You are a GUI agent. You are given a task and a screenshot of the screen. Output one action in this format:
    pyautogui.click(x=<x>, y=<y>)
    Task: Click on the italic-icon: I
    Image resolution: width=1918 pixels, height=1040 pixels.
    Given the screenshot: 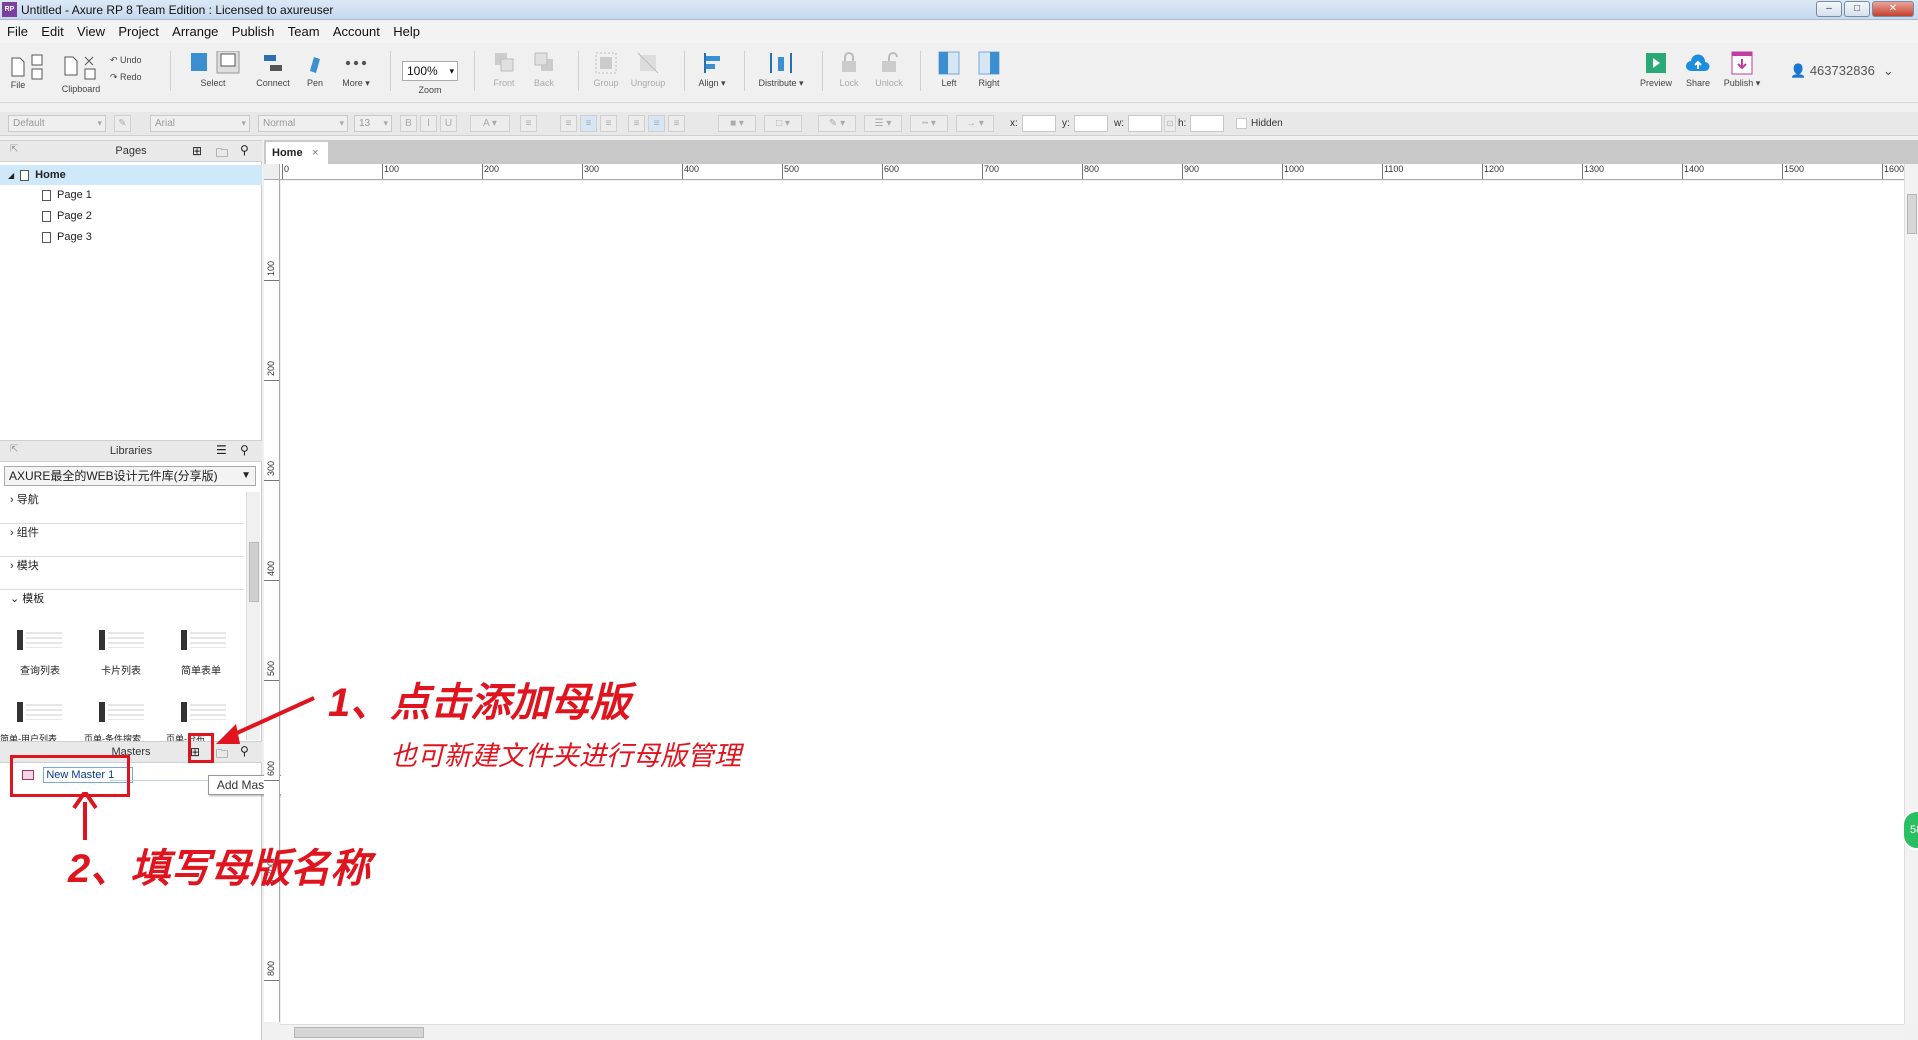 What is the action you would take?
    pyautogui.click(x=428, y=123)
    